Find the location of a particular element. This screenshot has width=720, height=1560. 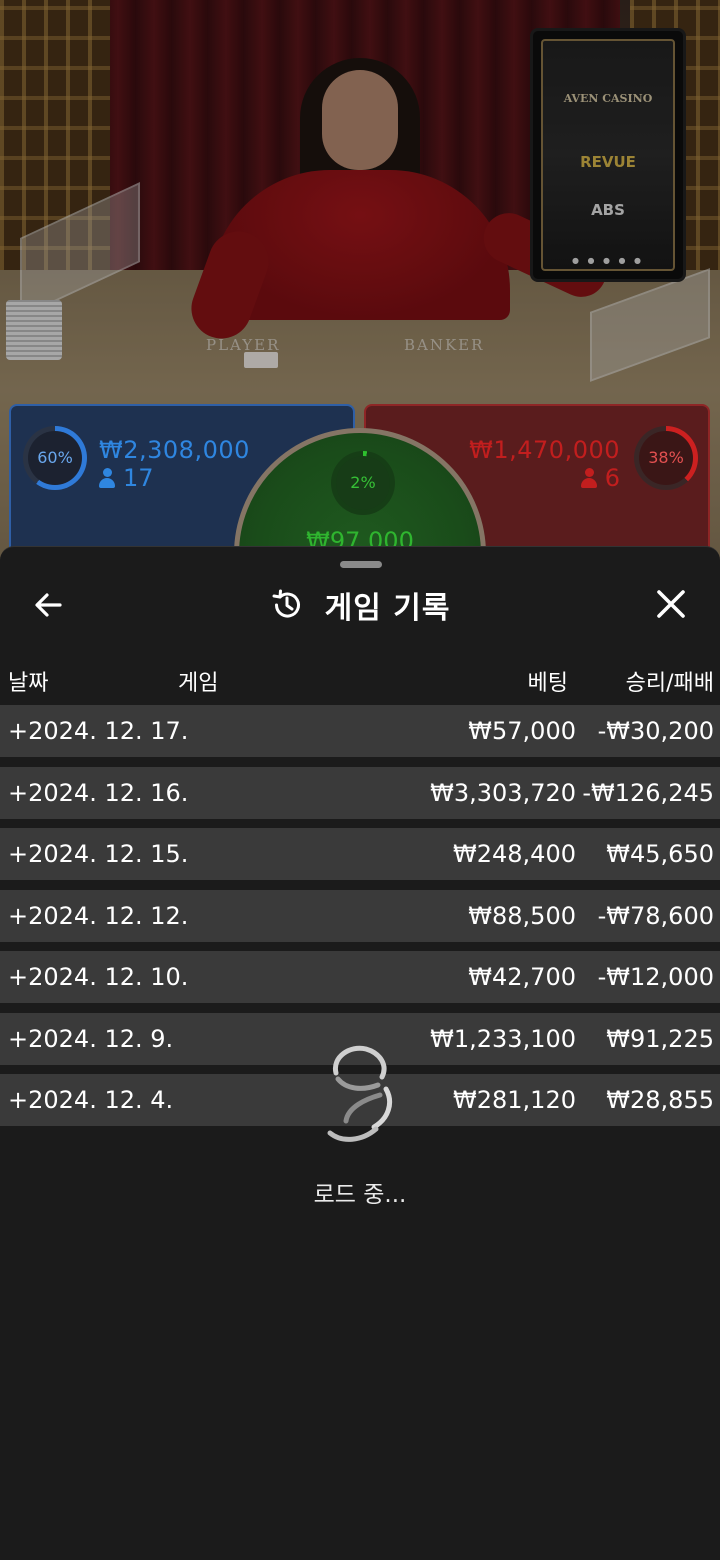

row-win-loss: ₩45,650 is located at coordinates (660, 854).